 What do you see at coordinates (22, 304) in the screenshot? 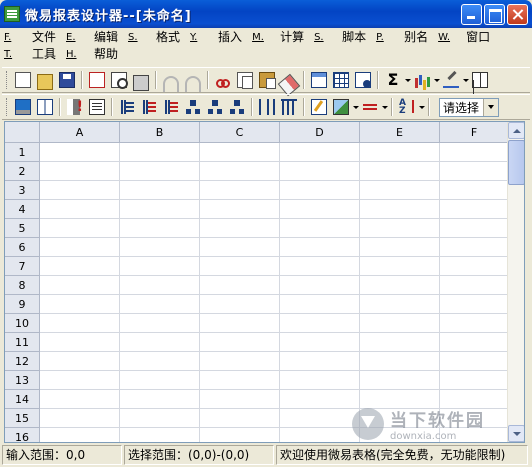
I see `row-header: 9` at bounding box center [22, 304].